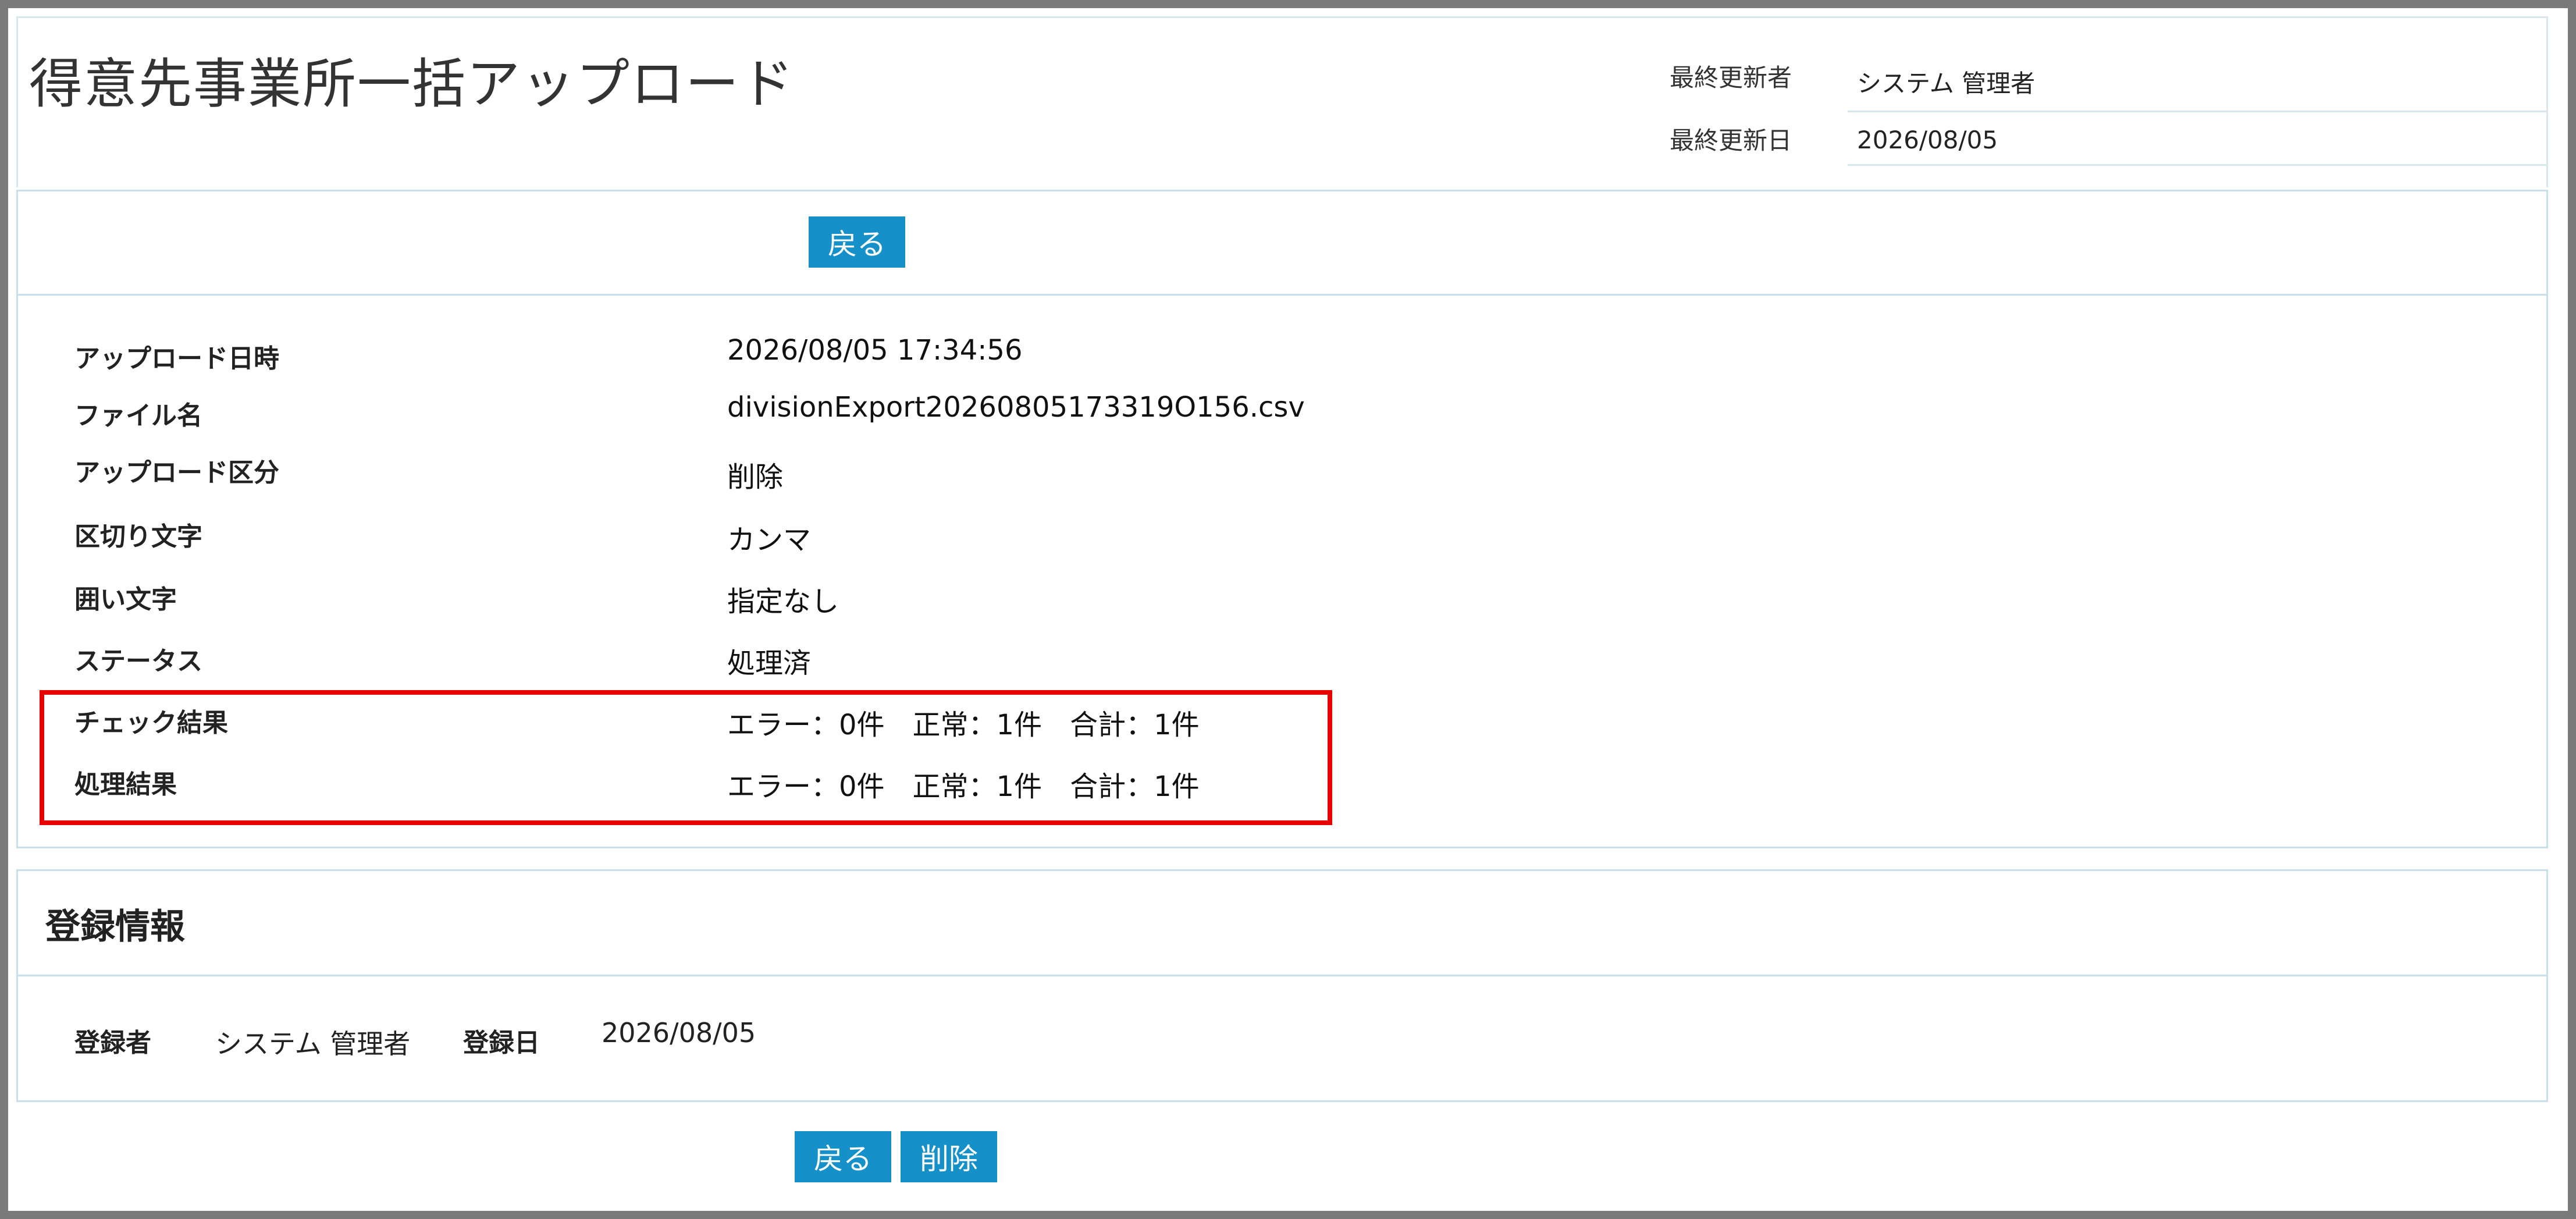  Describe the element at coordinates (176, 359) in the screenshot. I see `detail-label-upload-datetime: アップロード日時` at that location.